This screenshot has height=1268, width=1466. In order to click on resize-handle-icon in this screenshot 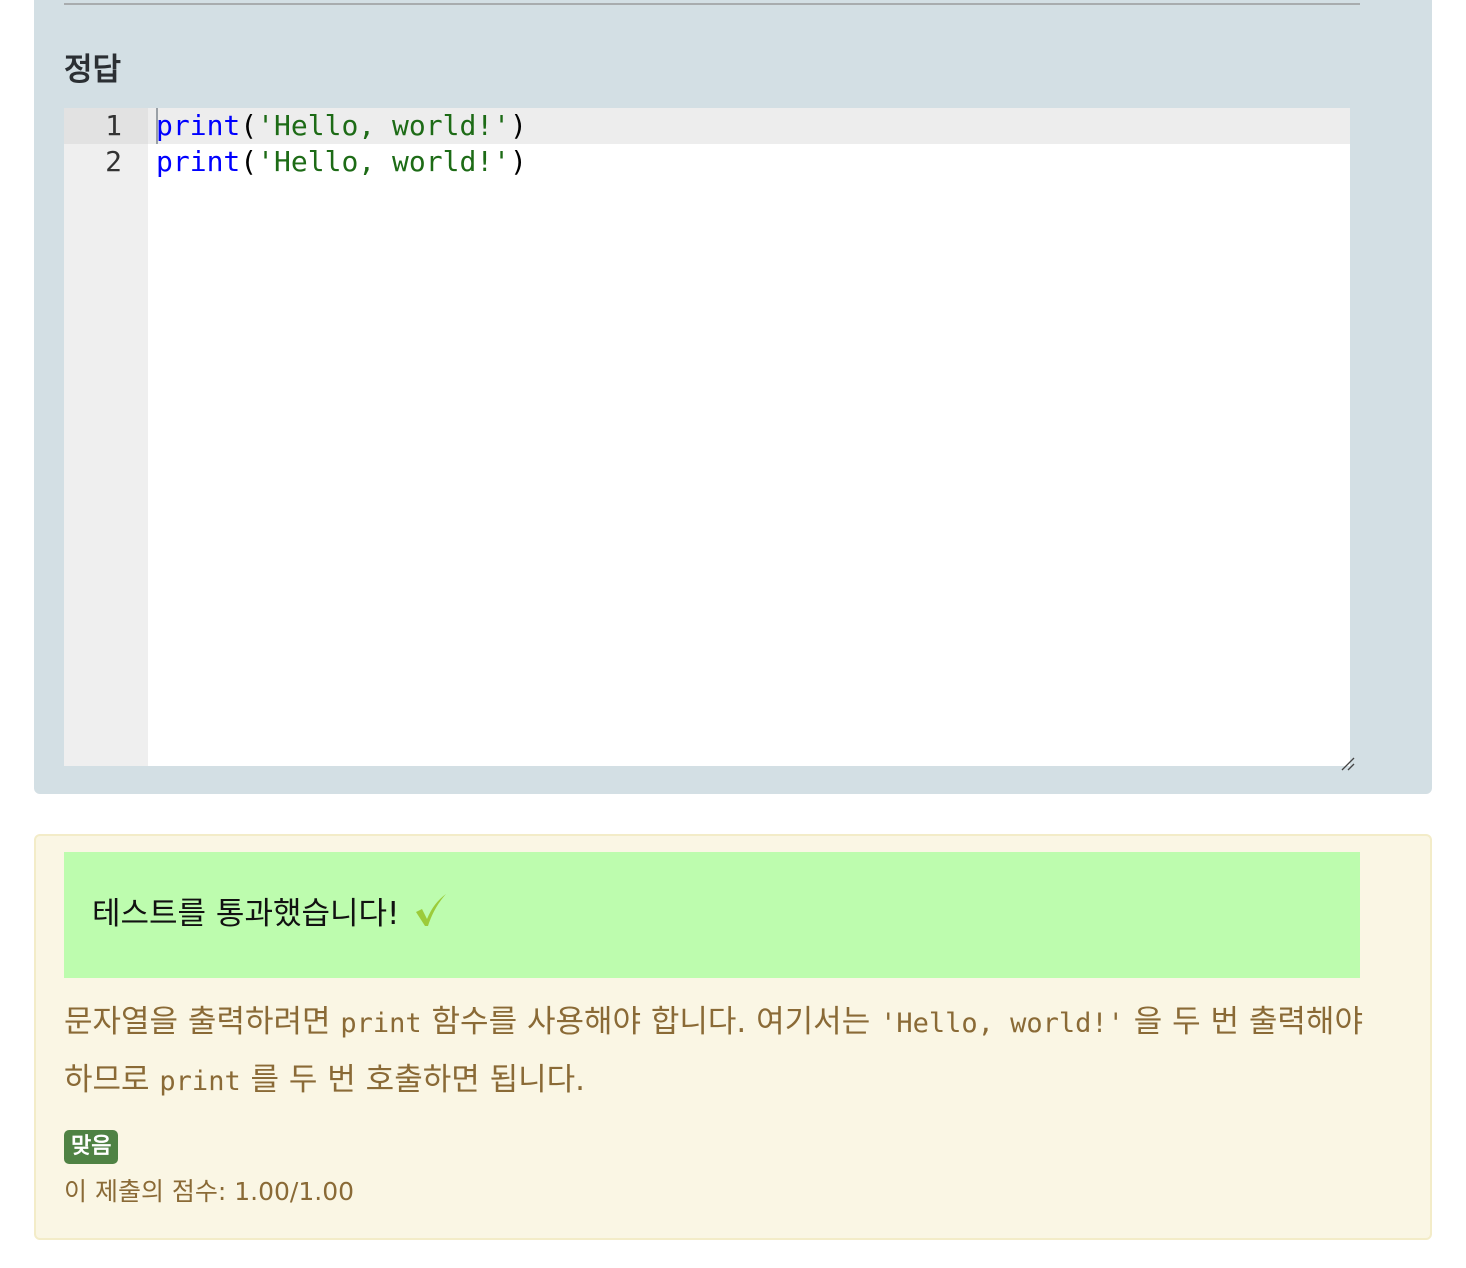, I will do `click(1348, 764)`.